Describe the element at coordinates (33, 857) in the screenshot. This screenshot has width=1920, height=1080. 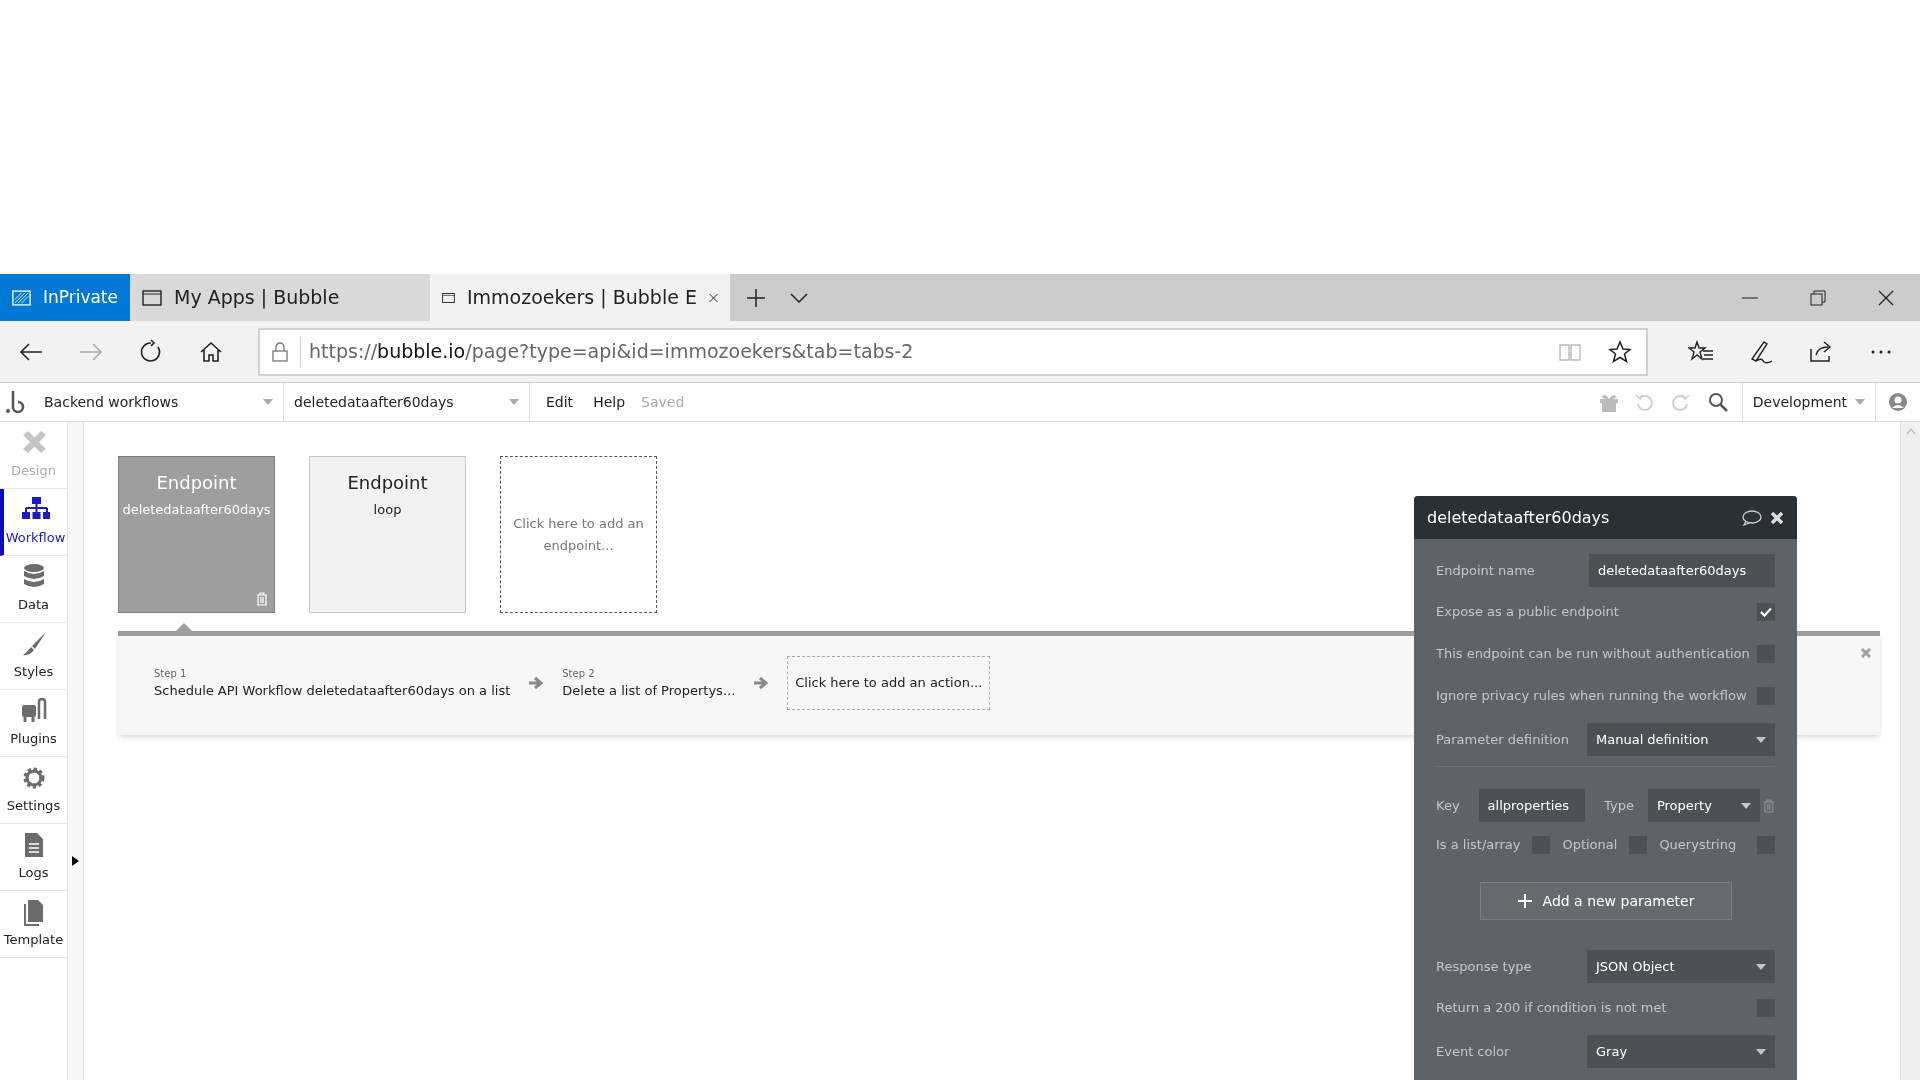
I see `sidebar-tab: Logs` at that location.